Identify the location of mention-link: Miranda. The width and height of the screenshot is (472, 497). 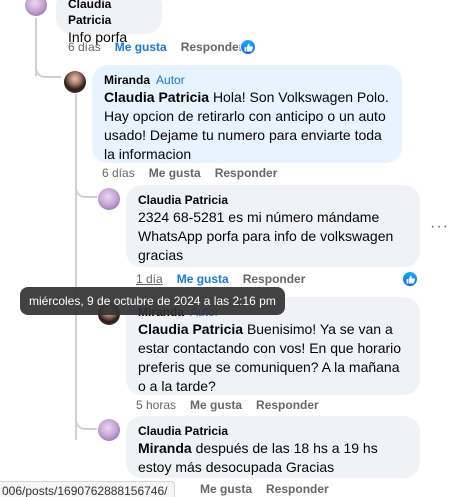
(165, 448).